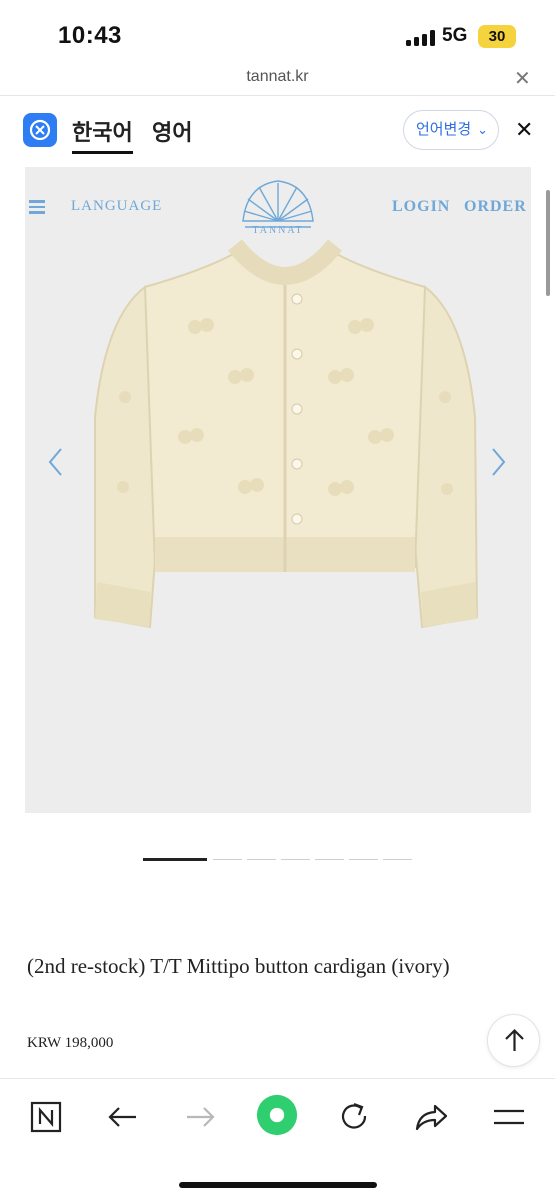 The image size is (555, 1200). I want to click on translate-logo-icon, so click(40, 130).